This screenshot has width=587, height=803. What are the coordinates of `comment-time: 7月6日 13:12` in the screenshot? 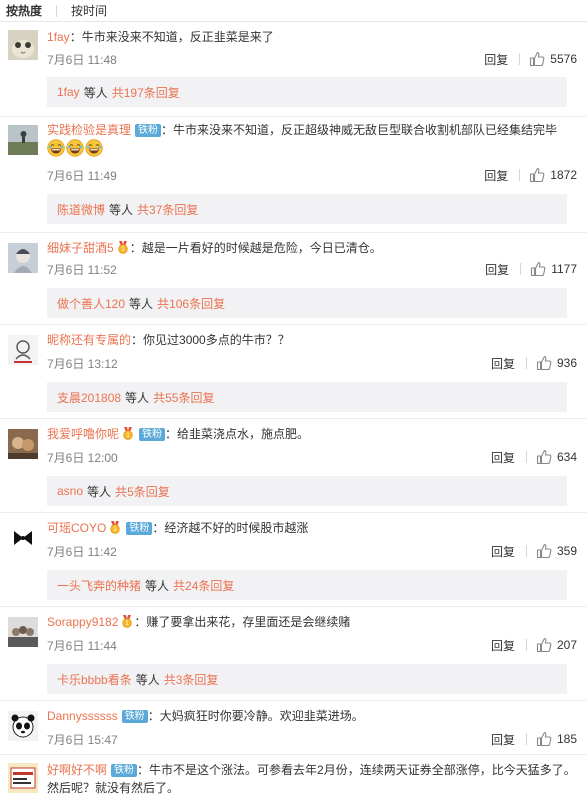 It's located at (82, 363).